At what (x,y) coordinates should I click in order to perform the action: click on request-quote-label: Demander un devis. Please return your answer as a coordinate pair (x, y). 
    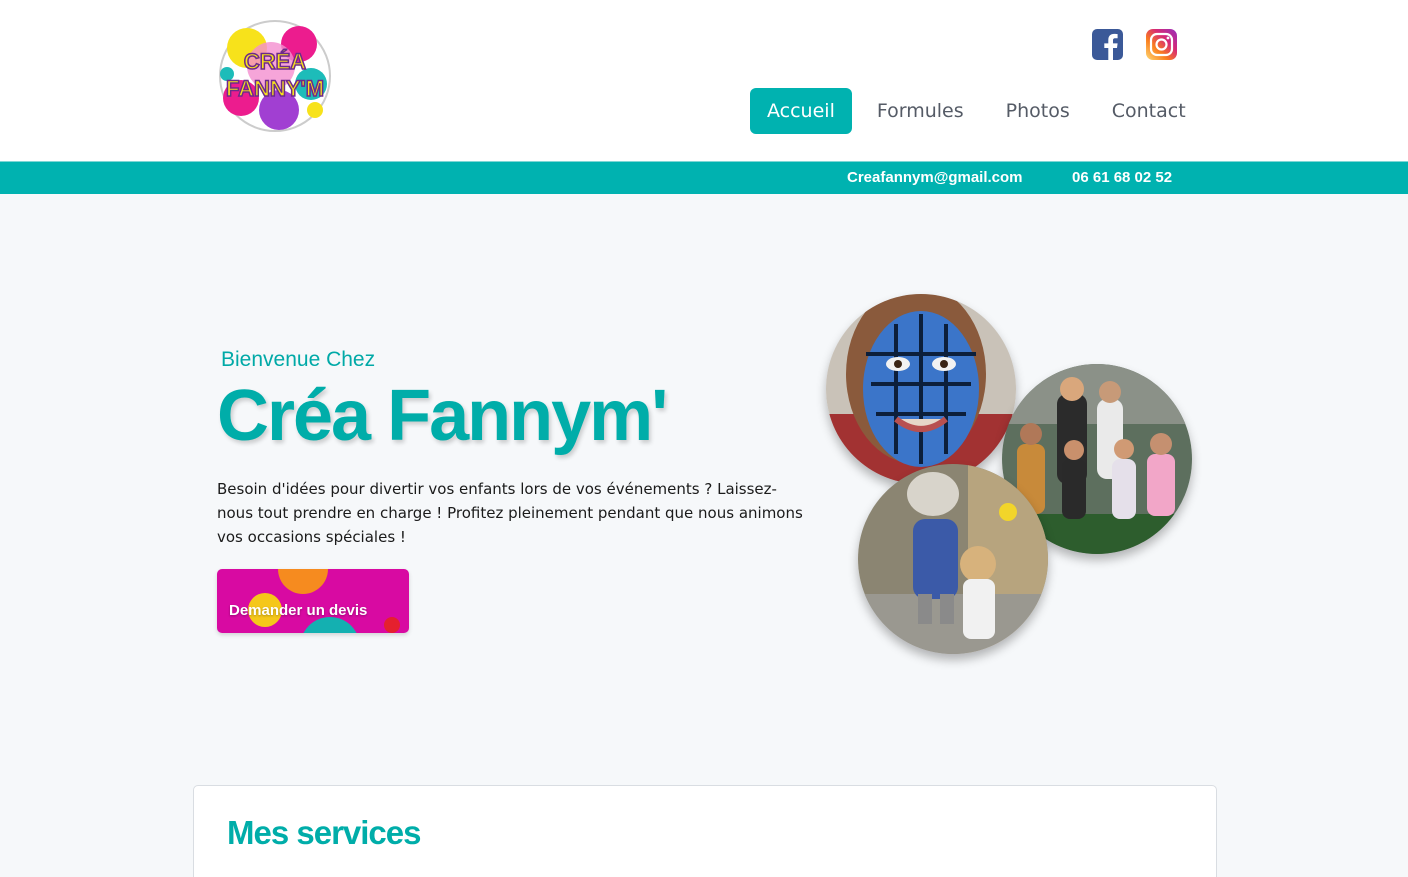
    Looking at the image, I should click on (298, 610).